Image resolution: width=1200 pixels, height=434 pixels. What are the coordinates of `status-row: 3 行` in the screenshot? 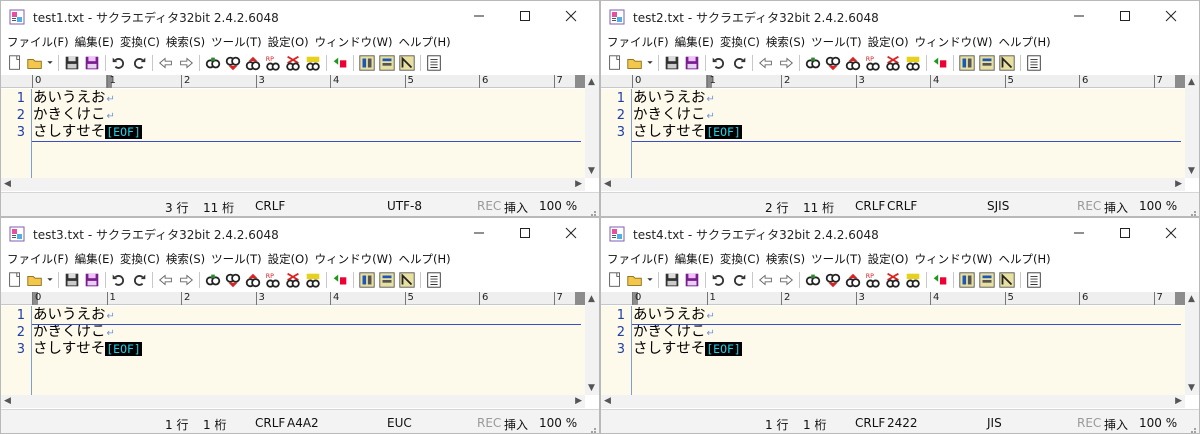 It's located at (176, 207).